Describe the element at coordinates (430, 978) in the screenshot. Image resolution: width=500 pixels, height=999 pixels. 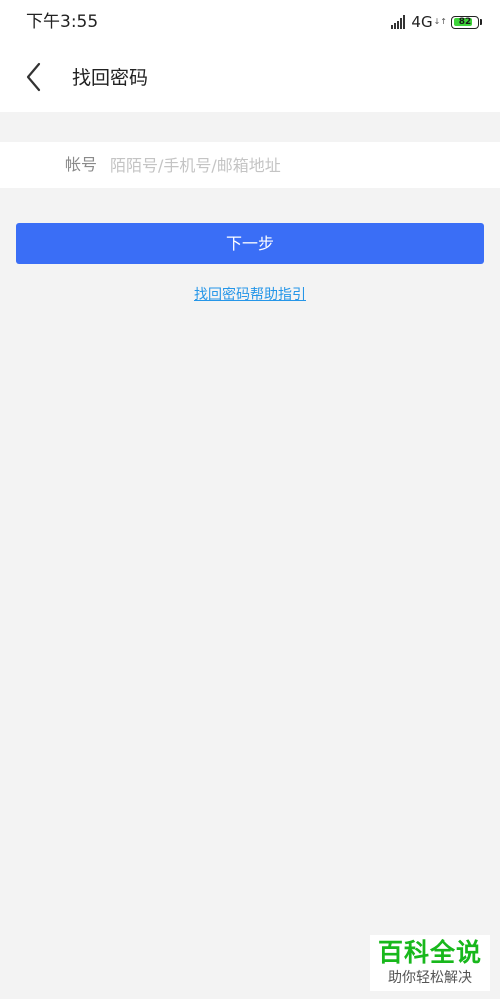
I see `watermark-subtitle: 助你轻松解决` at that location.